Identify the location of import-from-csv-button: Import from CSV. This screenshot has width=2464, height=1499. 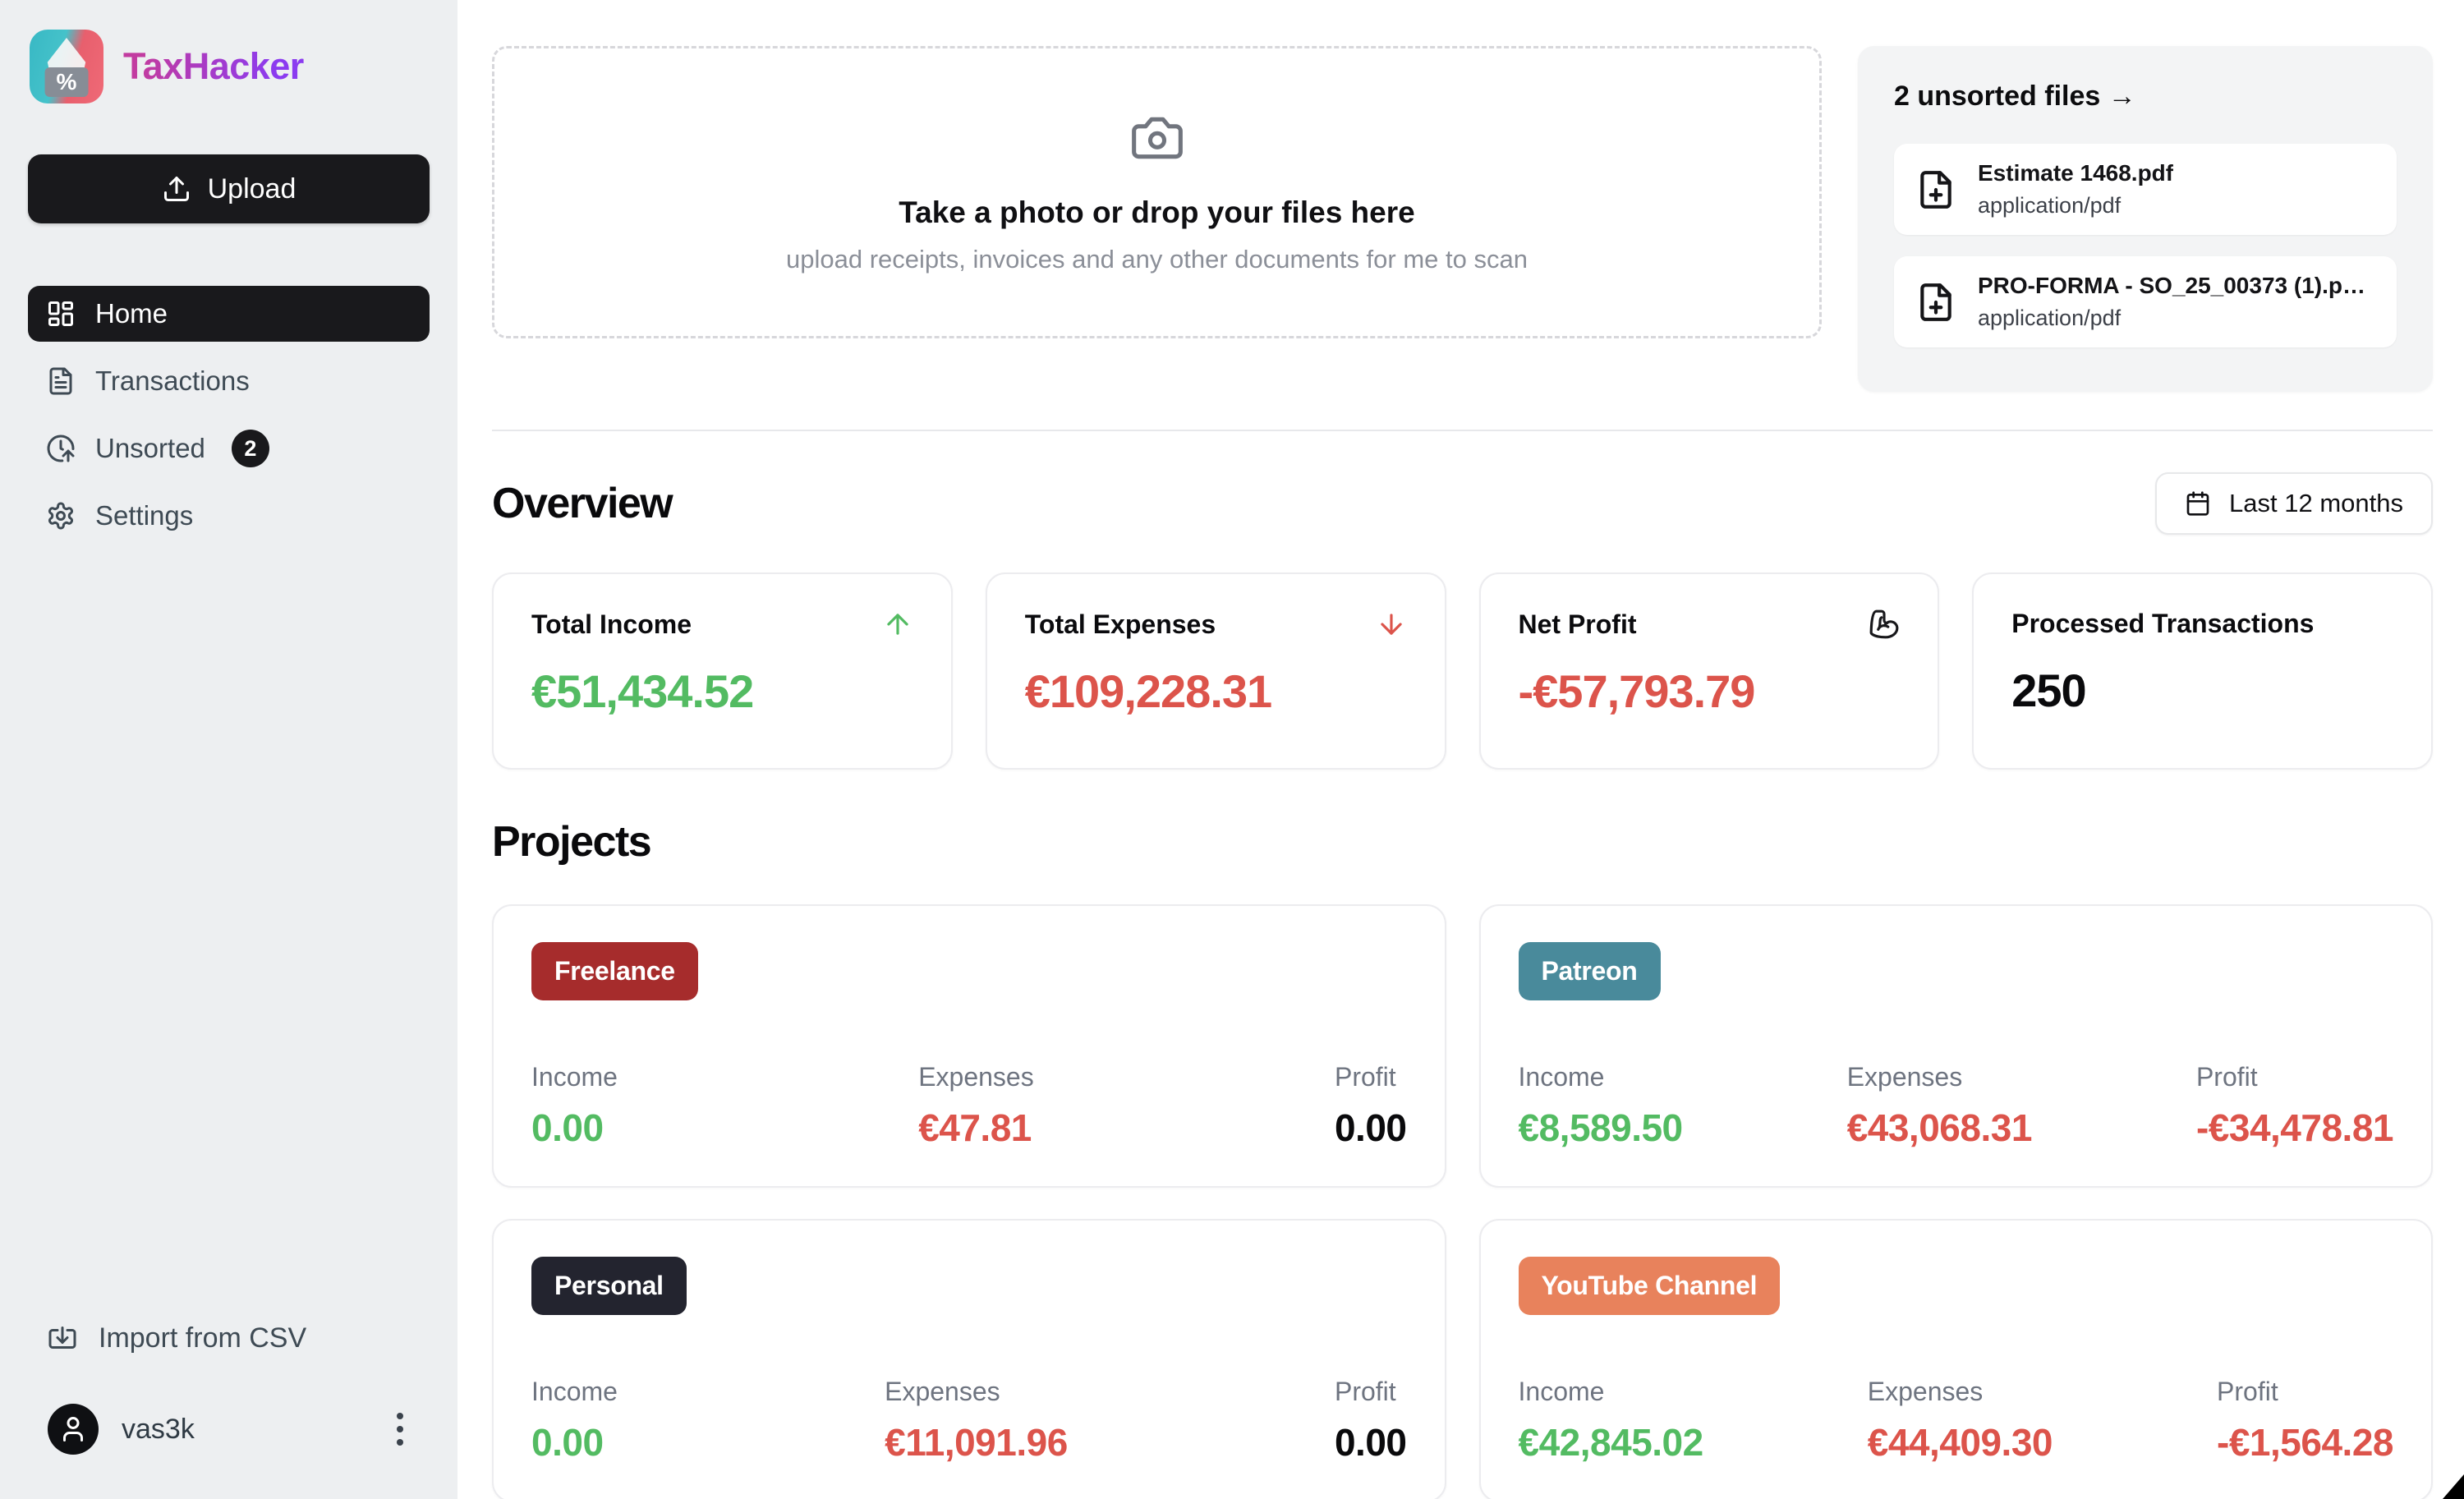
(229, 1338).